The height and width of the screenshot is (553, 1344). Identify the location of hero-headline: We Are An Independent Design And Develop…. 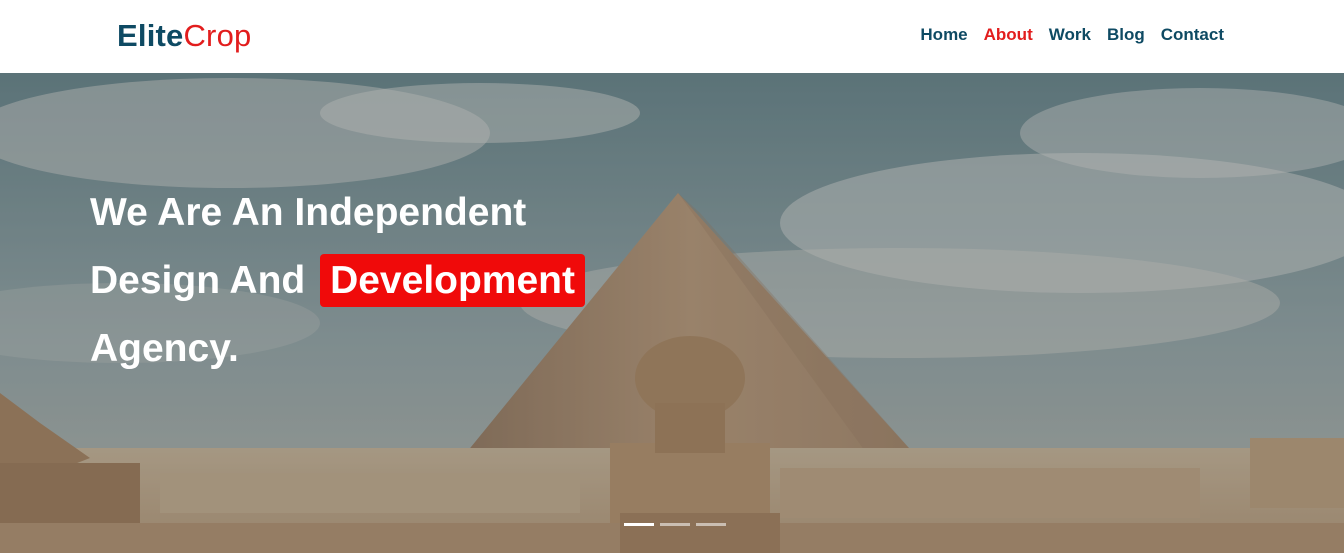
(337, 281).